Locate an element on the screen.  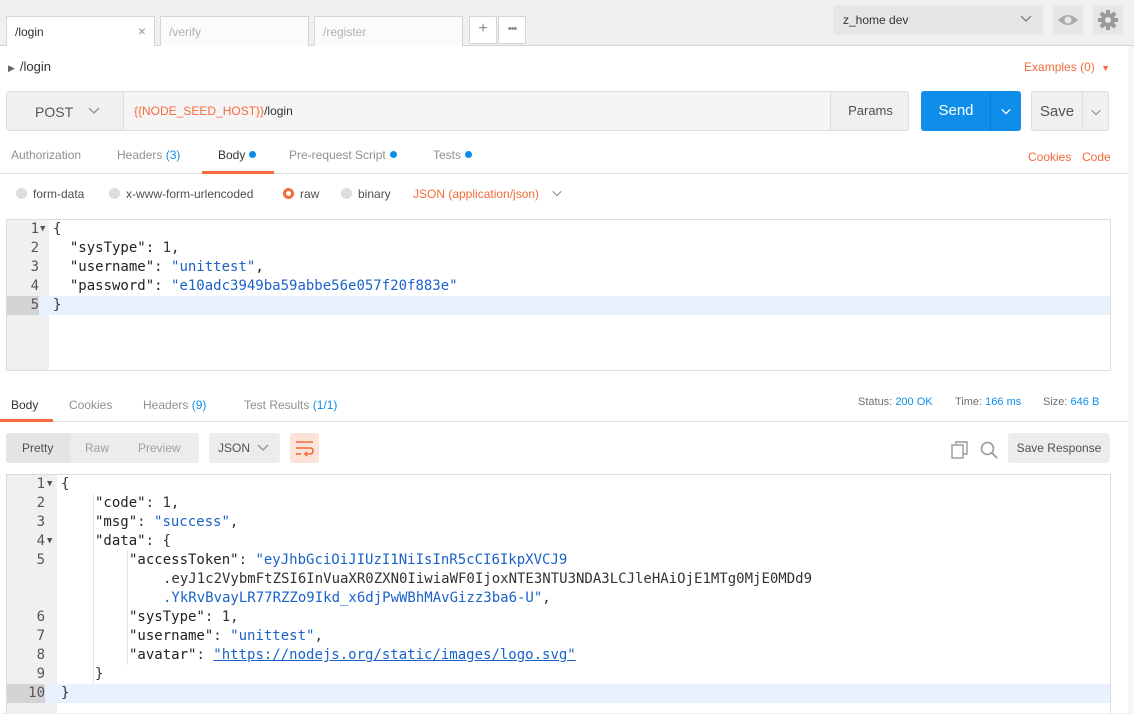
view-mode-switch: Pretty Raw Preview is located at coordinates (102, 448).